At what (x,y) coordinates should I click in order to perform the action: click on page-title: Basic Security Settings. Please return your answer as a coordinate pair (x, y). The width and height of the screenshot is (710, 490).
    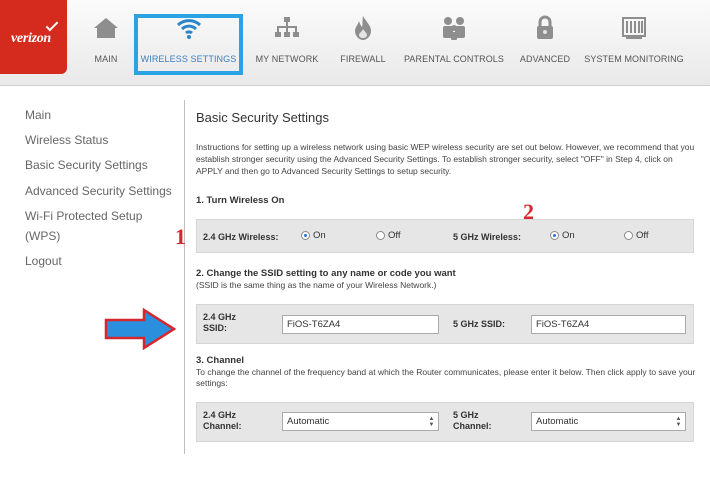
    Looking at the image, I should click on (262, 117).